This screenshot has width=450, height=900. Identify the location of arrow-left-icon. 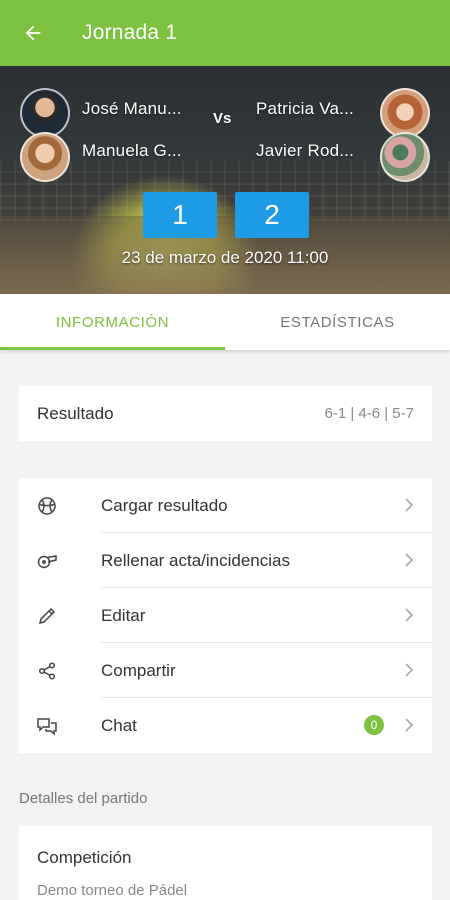
(33, 33).